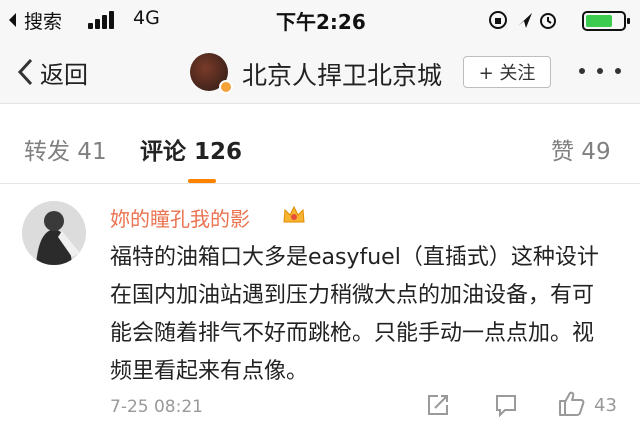 Image resolution: width=640 pixels, height=426 pixels. Describe the element at coordinates (64, 74) in the screenshot. I see `back-label: 返回` at that location.